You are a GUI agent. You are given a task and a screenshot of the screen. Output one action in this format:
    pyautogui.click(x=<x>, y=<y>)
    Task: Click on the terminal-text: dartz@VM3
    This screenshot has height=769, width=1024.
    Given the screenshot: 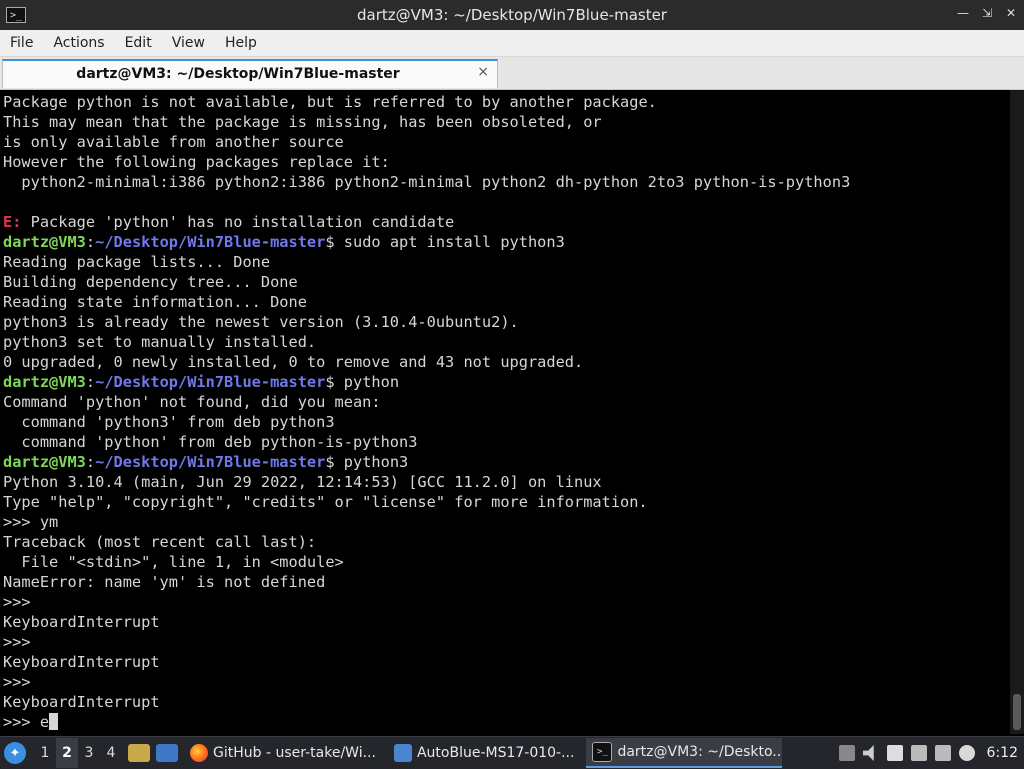 What is the action you would take?
    pyautogui.click(x=44, y=382)
    